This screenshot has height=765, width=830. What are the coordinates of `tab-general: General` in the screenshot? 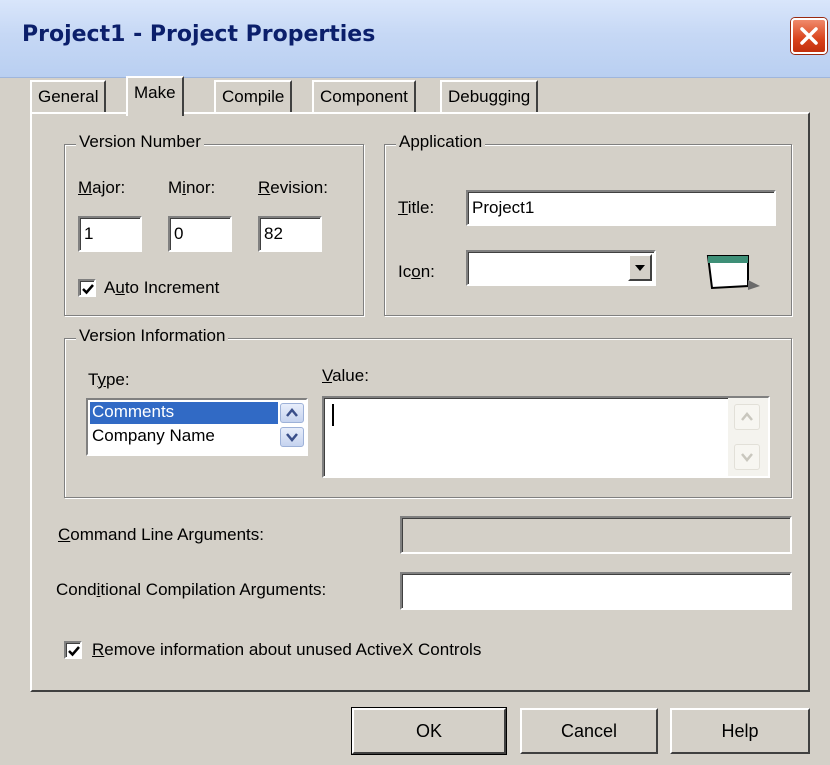 It's located at (68, 96).